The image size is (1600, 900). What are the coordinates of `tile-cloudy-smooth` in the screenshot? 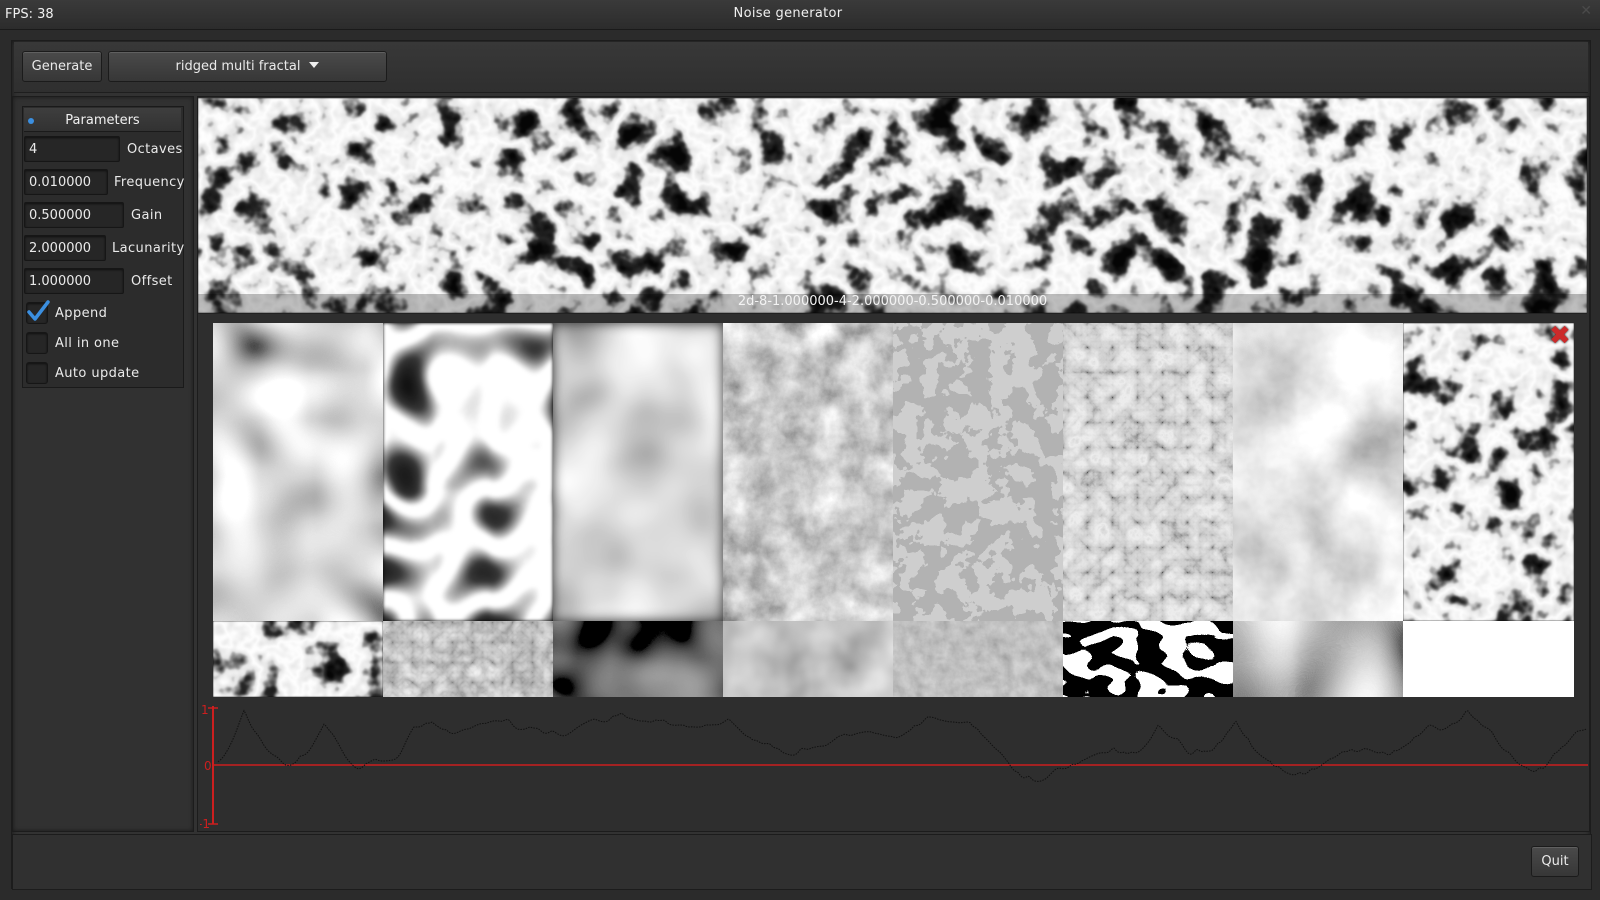 It's located at (1318, 472).